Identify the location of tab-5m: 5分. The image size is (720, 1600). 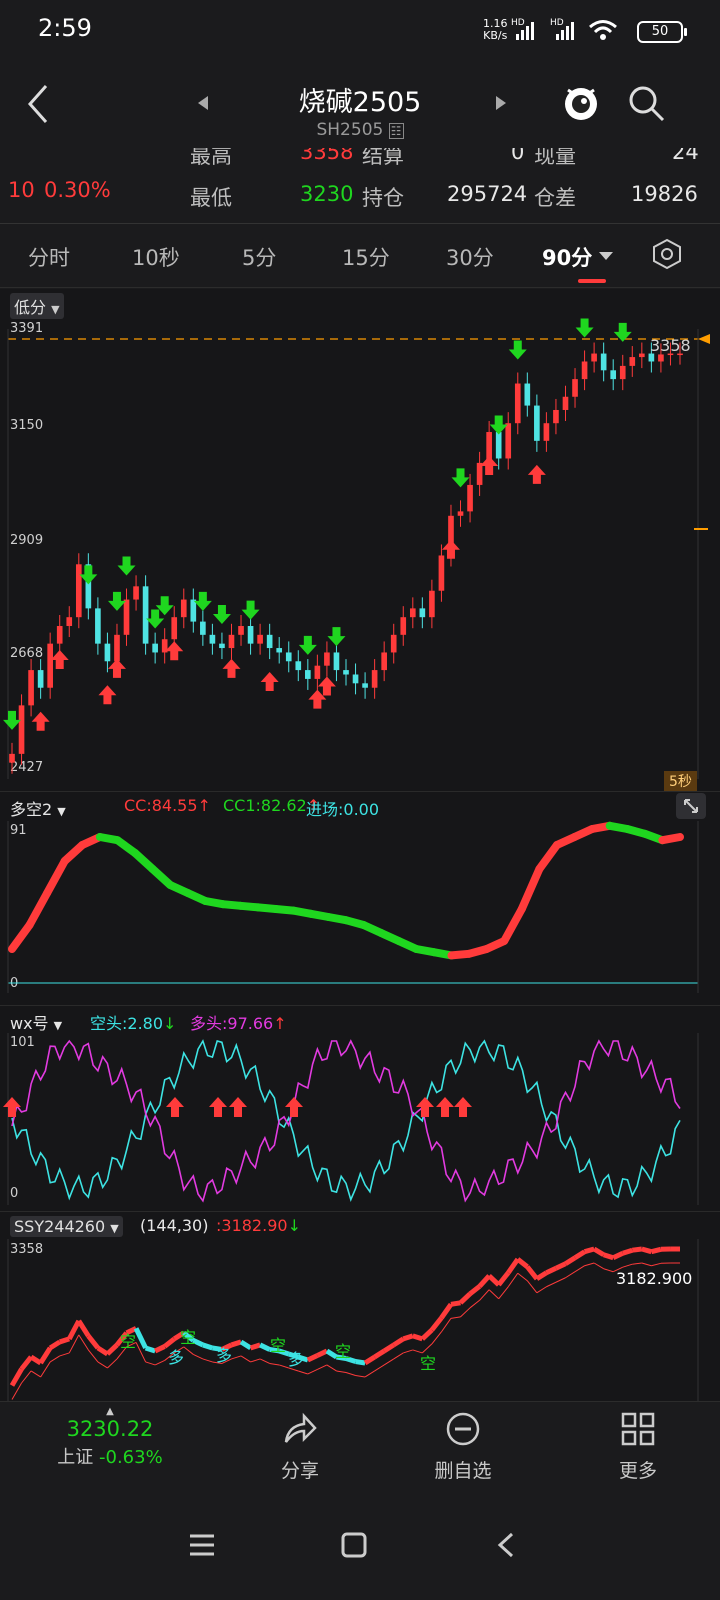
(259, 257).